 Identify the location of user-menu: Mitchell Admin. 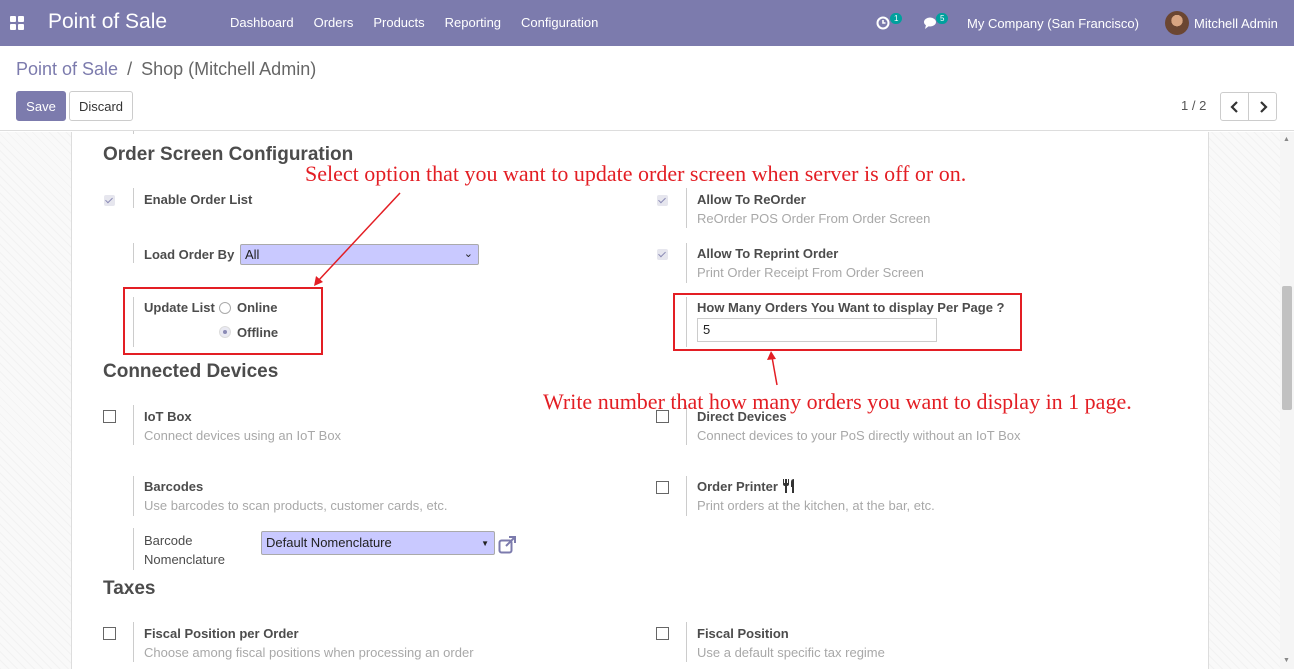
(1221, 23).